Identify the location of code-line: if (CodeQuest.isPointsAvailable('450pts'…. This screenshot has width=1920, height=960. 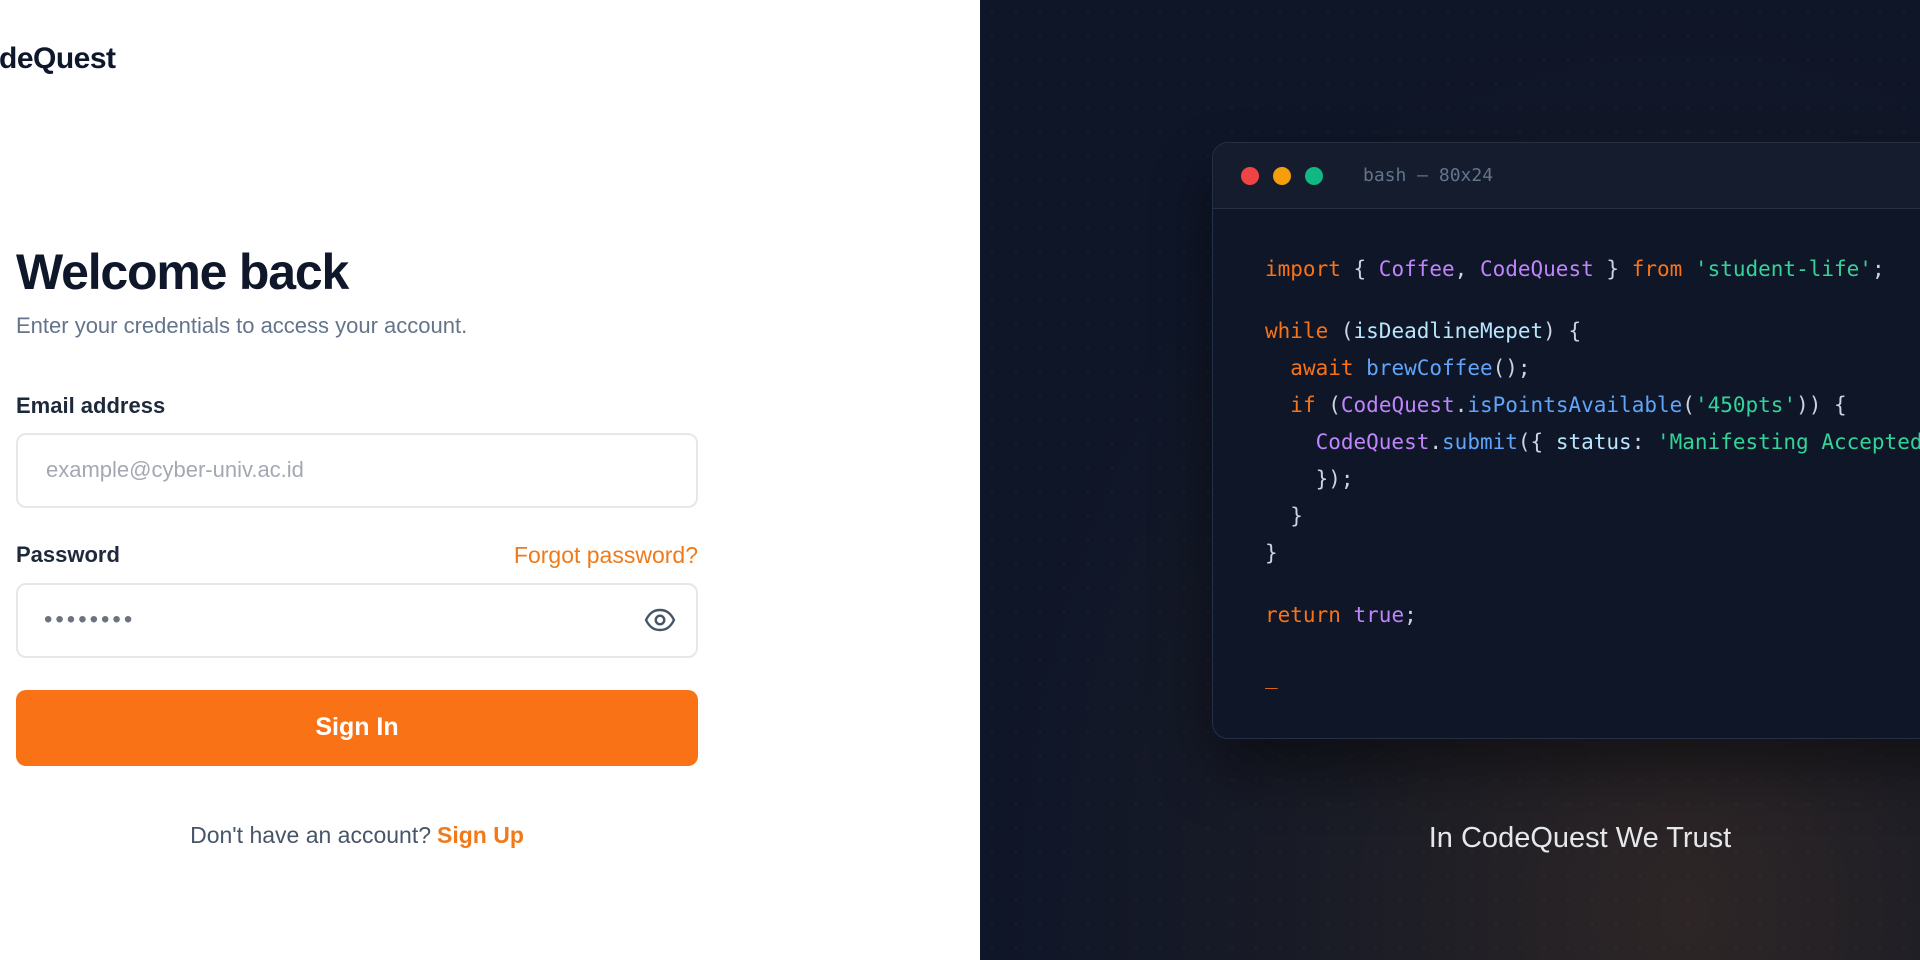
(1568, 405).